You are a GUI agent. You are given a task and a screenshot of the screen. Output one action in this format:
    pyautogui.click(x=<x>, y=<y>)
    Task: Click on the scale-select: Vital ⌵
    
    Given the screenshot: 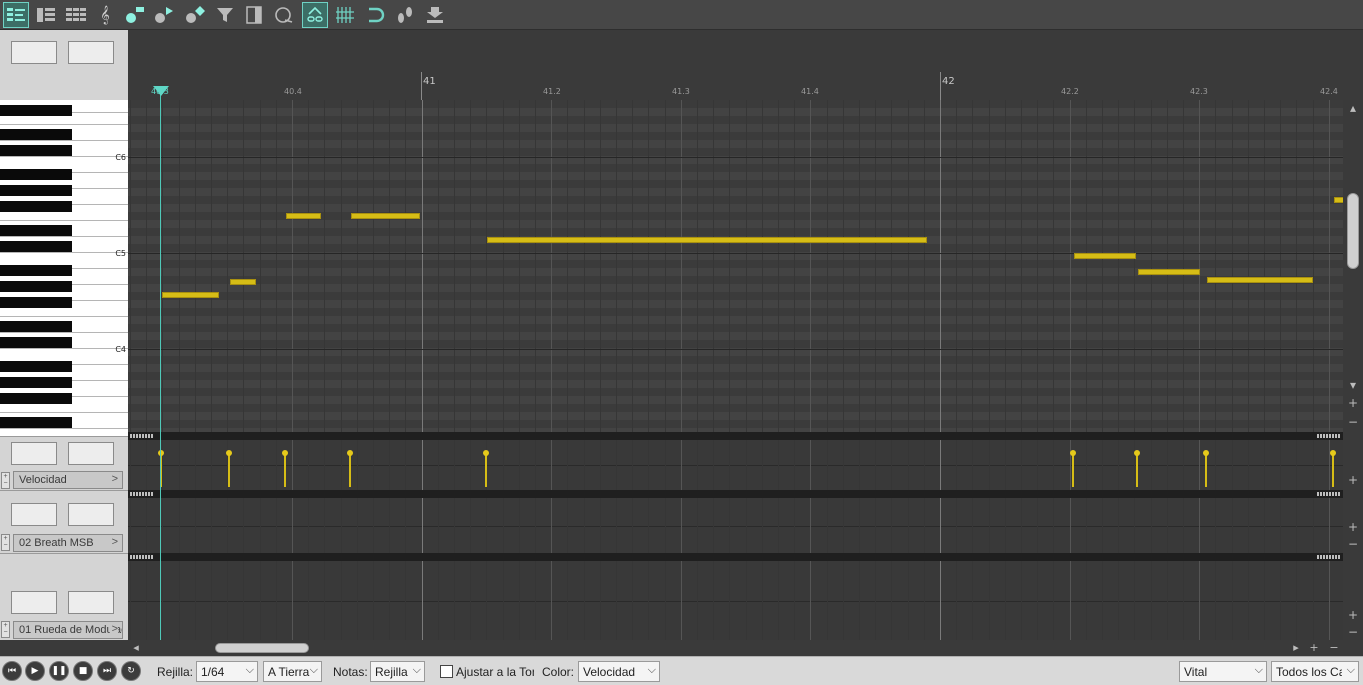 What is the action you would take?
    pyautogui.click(x=1223, y=671)
    